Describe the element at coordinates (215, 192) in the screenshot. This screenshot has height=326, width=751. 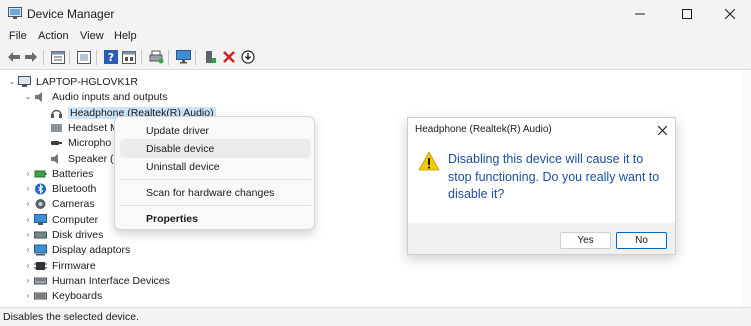
I see `menu-item-scan-hardware: Scan for hardware changes` at that location.